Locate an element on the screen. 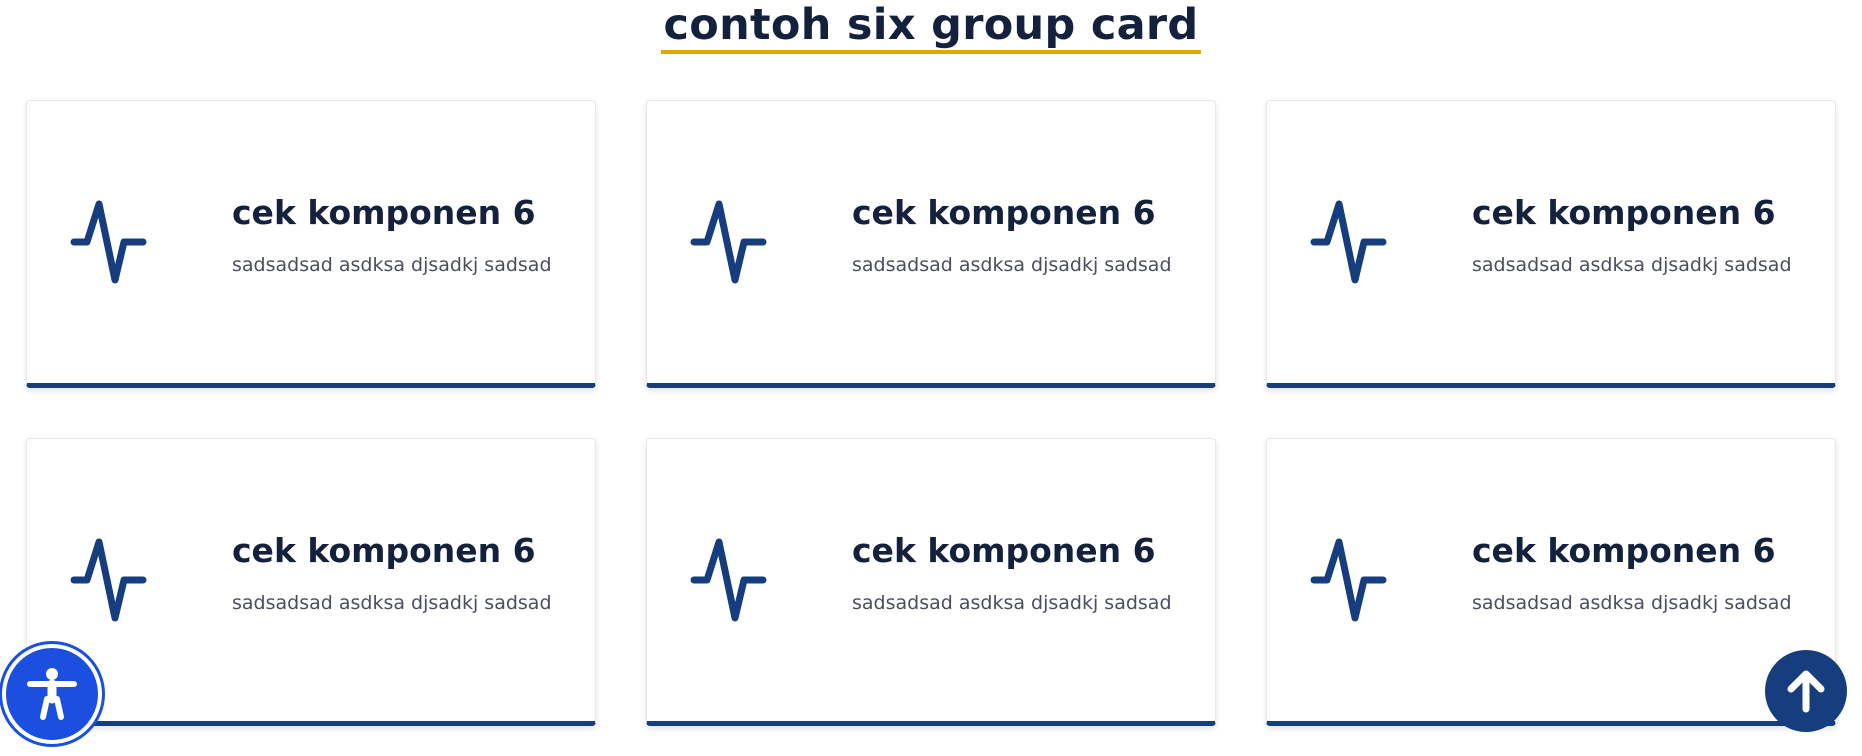 This screenshot has width=1862, height=756. section-title: contoh six group card is located at coordinates (931, 27).